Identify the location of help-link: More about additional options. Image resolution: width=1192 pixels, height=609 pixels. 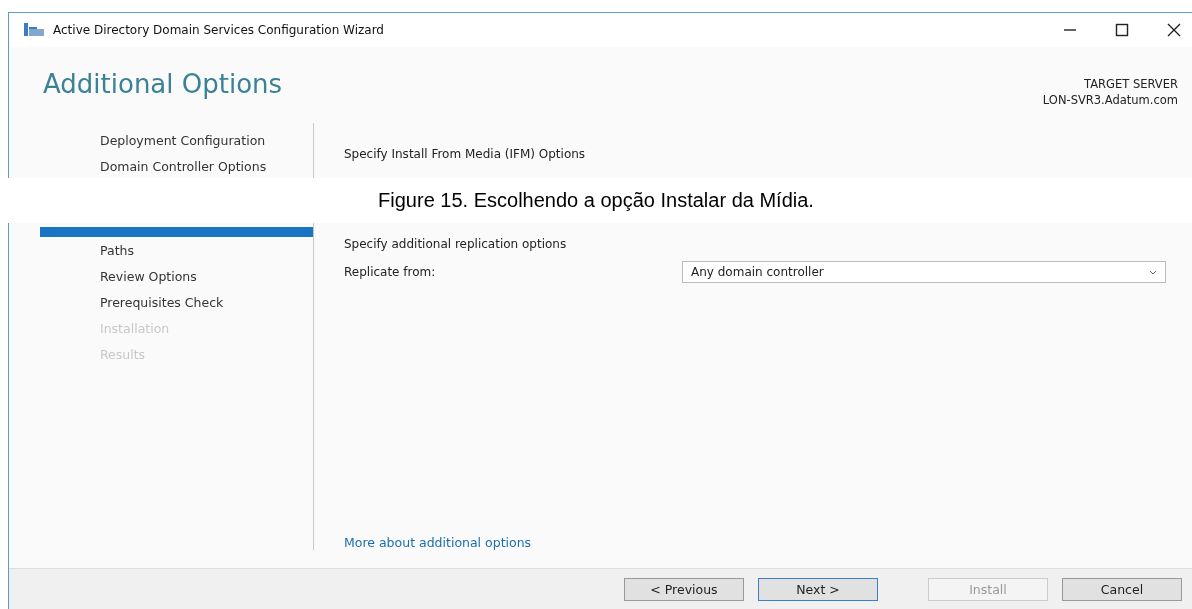
(438, 542).